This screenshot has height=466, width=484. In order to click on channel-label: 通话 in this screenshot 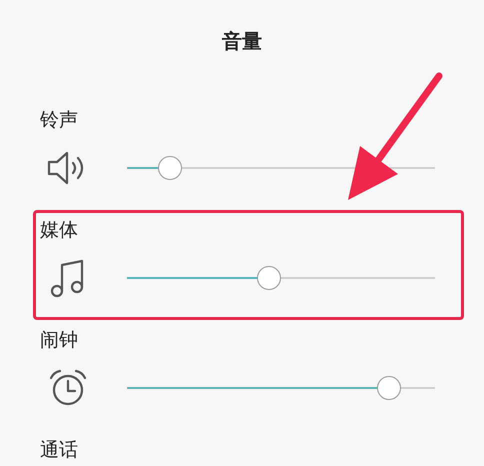, I will do `click(59, 450)`.